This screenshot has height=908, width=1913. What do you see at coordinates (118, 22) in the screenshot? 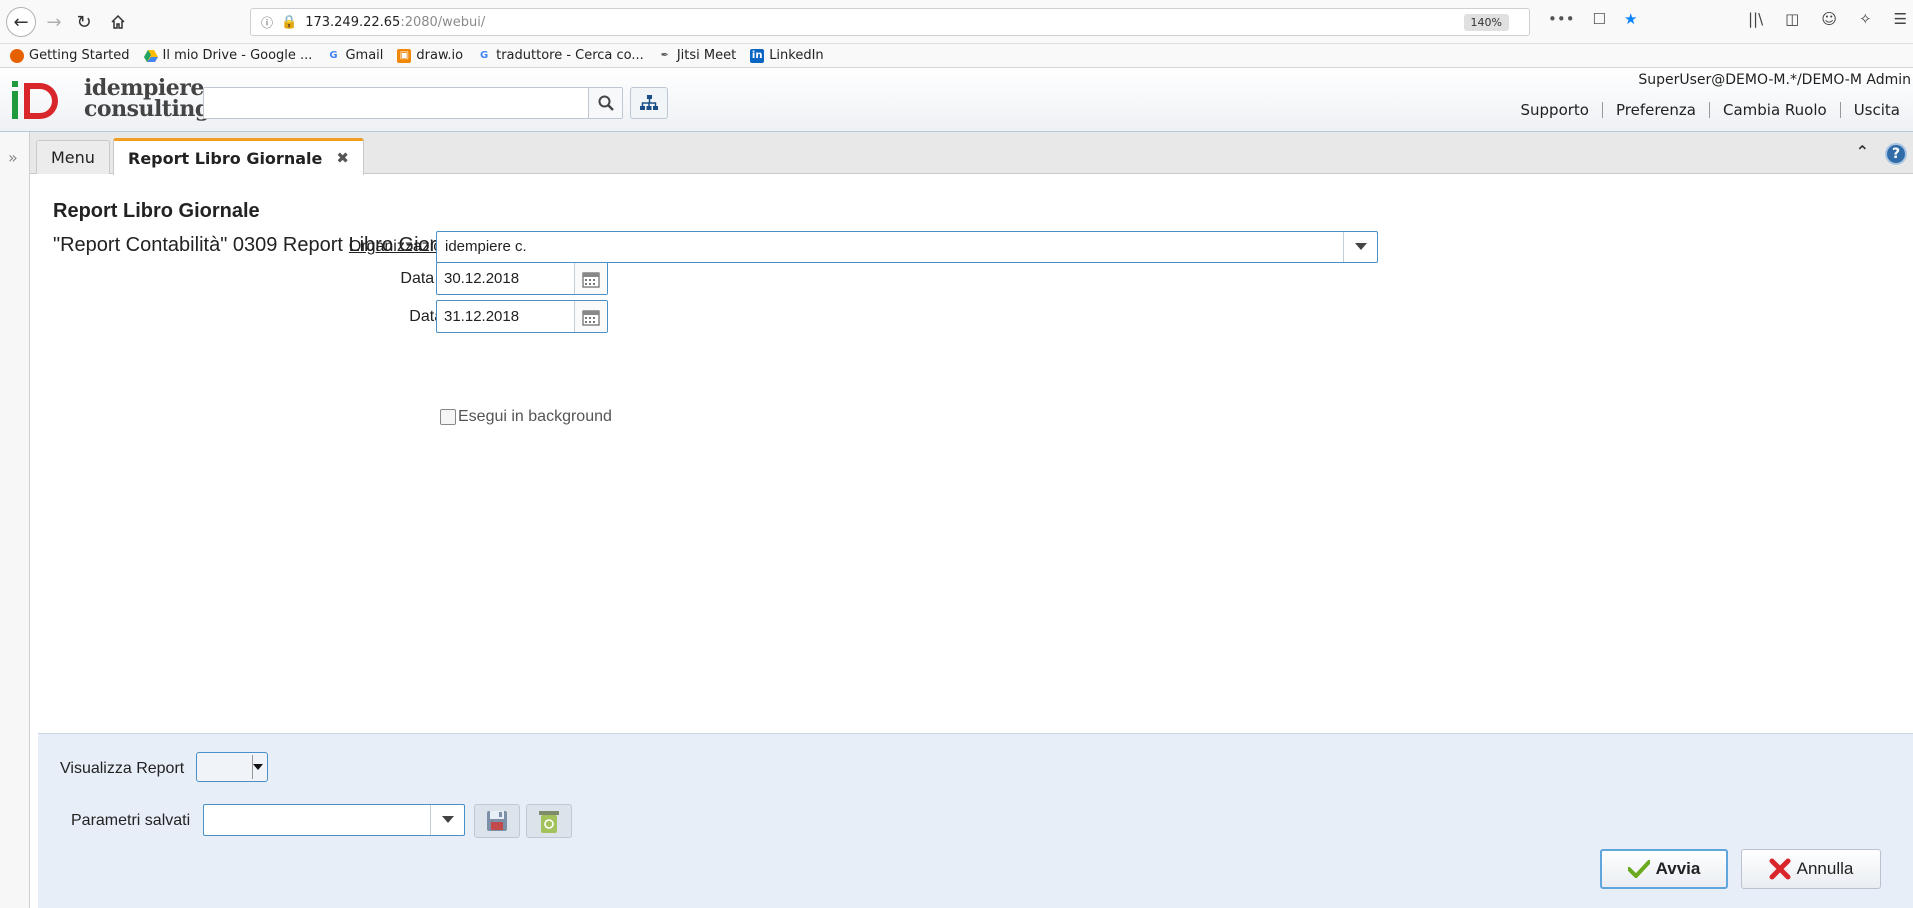
I see `home-icon` at bounding box center [118, 22].